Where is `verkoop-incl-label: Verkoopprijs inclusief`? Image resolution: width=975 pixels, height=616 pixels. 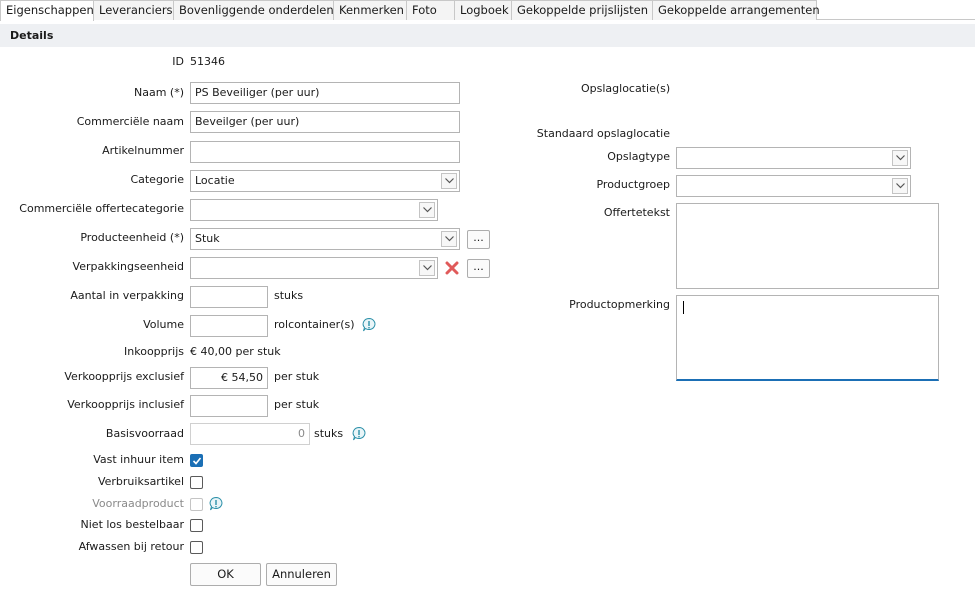
verkoop-incl-label: Verkoopprijs inclusief is located at coordinates (125, 404).